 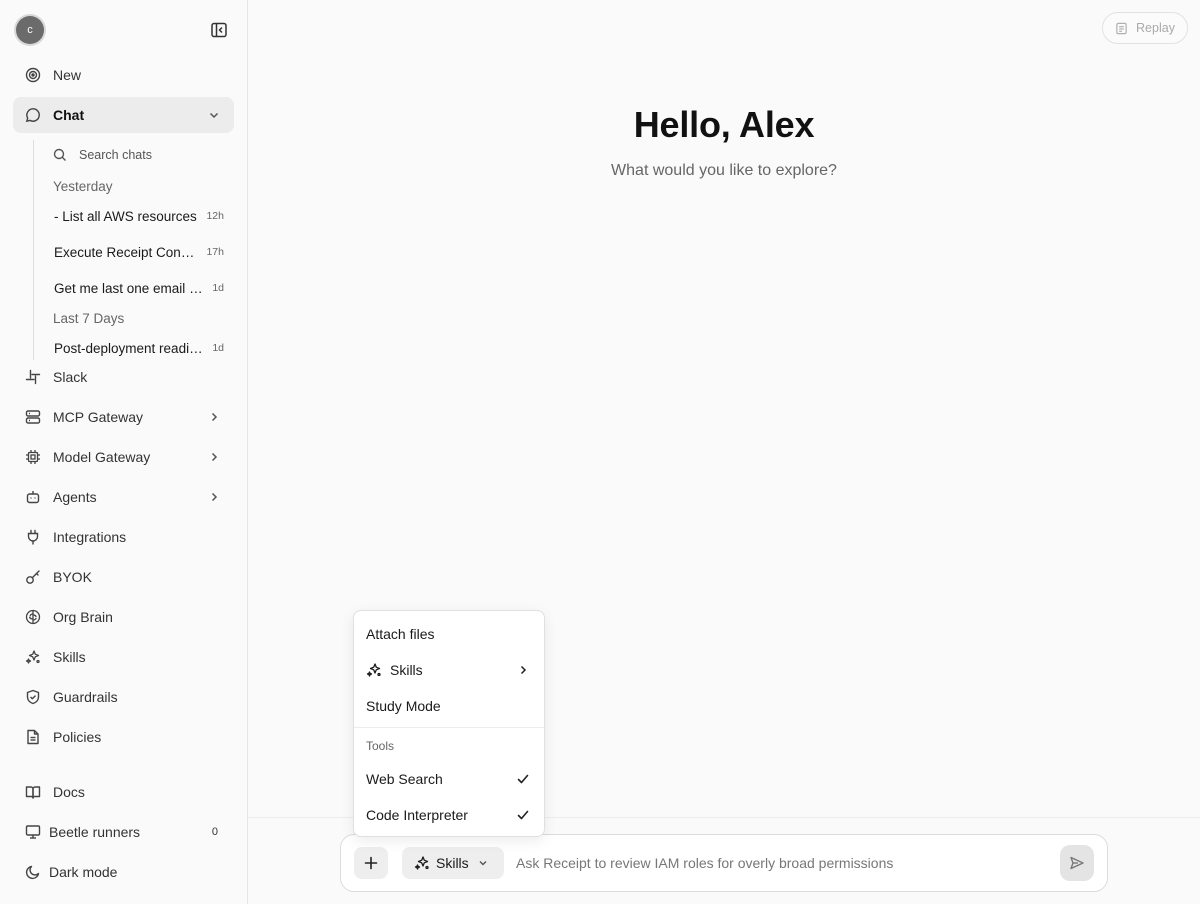 What do you see at coordinates (781, 863) in the screenshot?
I see `prompt-input` at bounding box center [781, 863].